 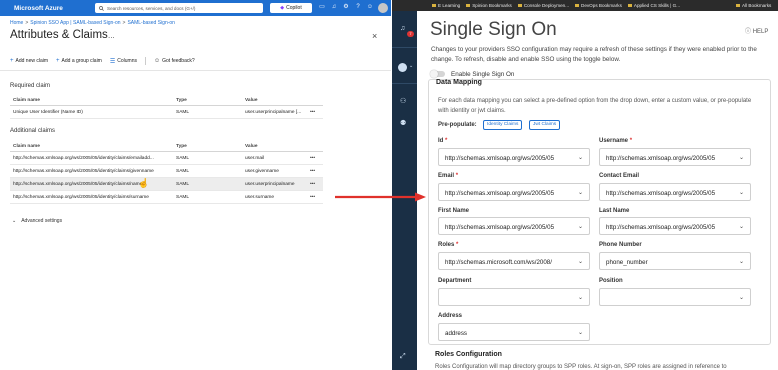 What do you see at coordinates (59, 35) in the screenshot?
I see `page-title: Attributes & Claims` at bounding box center [59, 35].